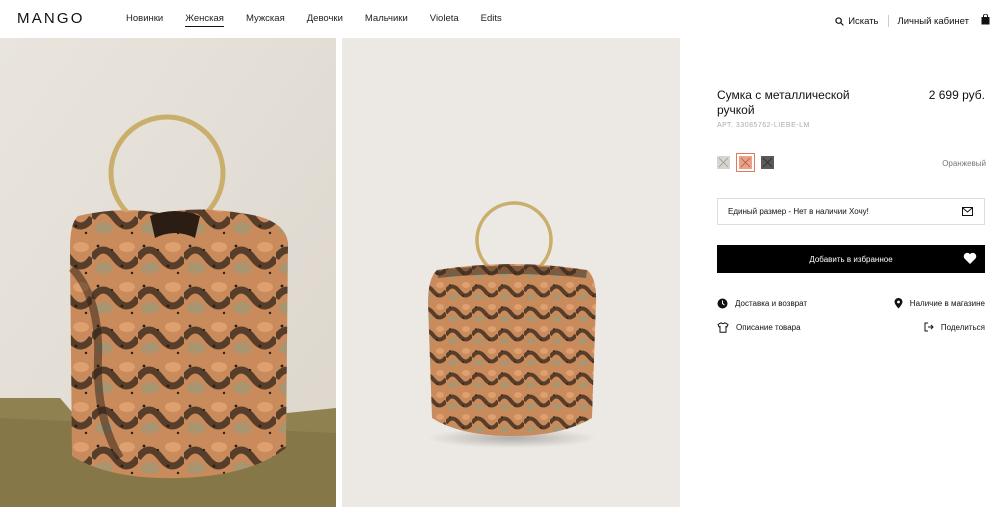 Image resolution: width=1000 pixels, height=507 pixels. What do you see at coordinates (964, 163) in the screenshot?
I see `selected-color-name: Оранжевый` at bounding box center [964, 163].